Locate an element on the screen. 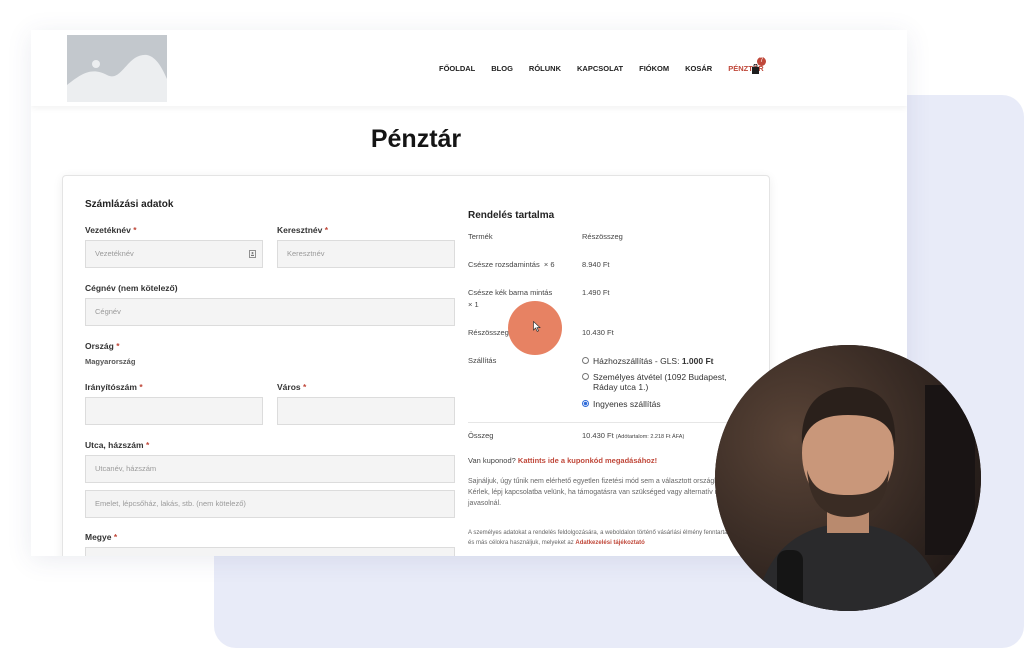 The width and height of the screenshot is (1024, 649). subtotal-value: 10.430 Ft is located at coordinates (598, 332).